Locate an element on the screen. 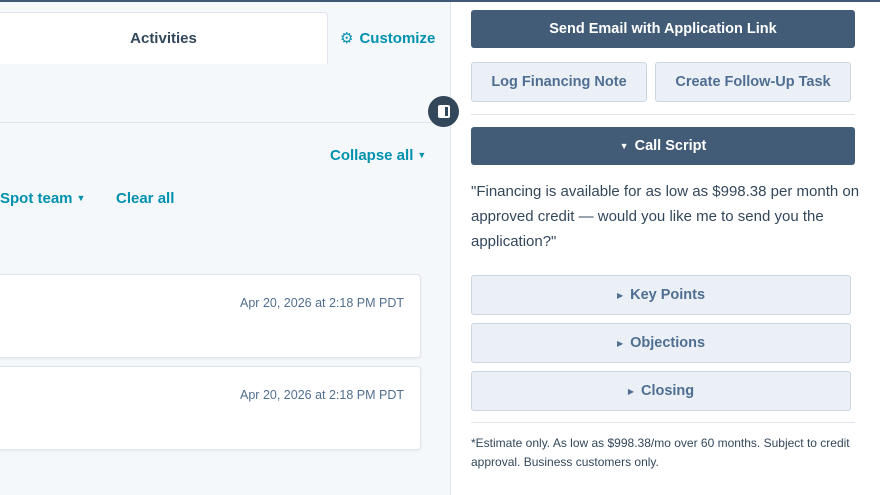  key-points-label: Key Points is located at coordinates (668, 295).